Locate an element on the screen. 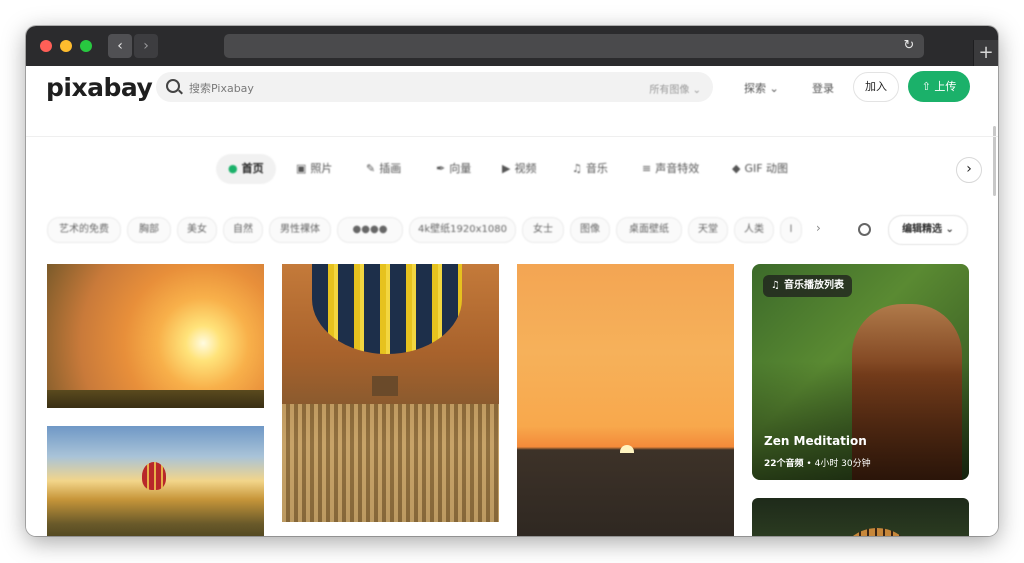  tab-label: 首页 is located at coordinates (252, 168).